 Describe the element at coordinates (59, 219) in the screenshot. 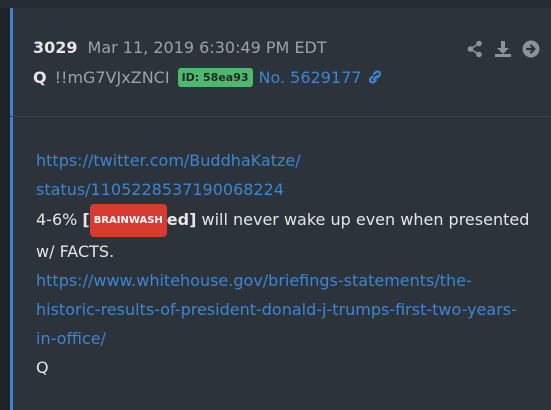

I see `text-prefix: 4-6%` at that location.